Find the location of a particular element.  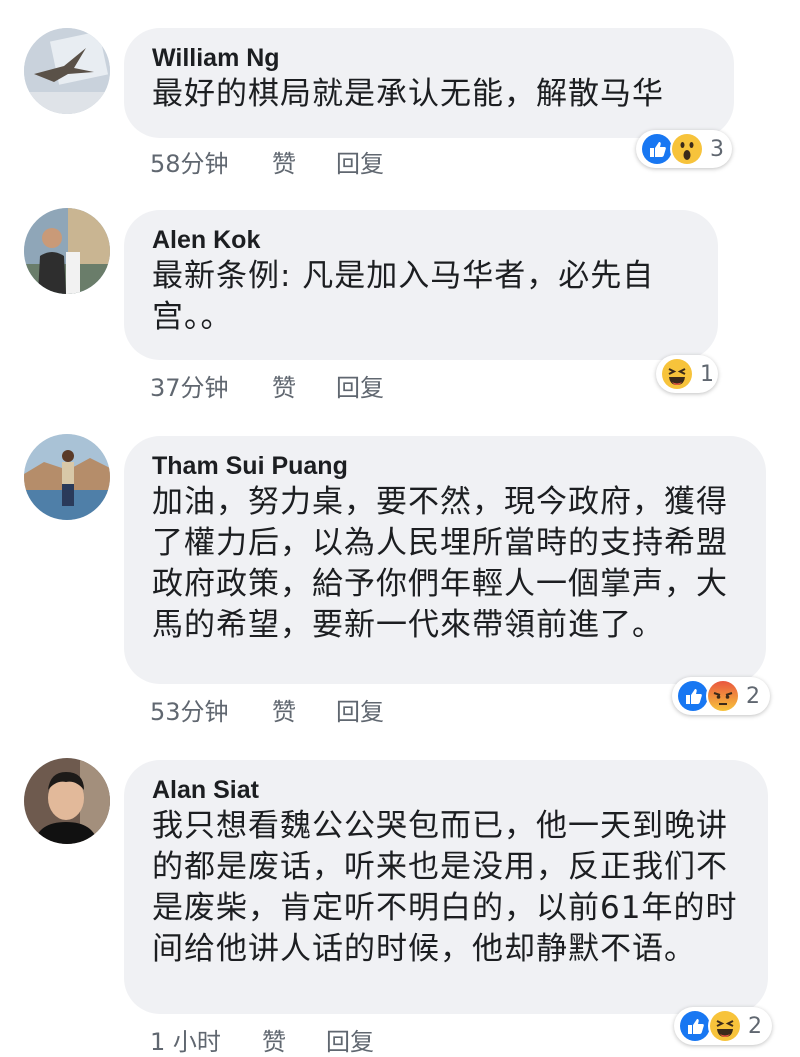

reaction-count: 3 is located at coordinates (717, 149).